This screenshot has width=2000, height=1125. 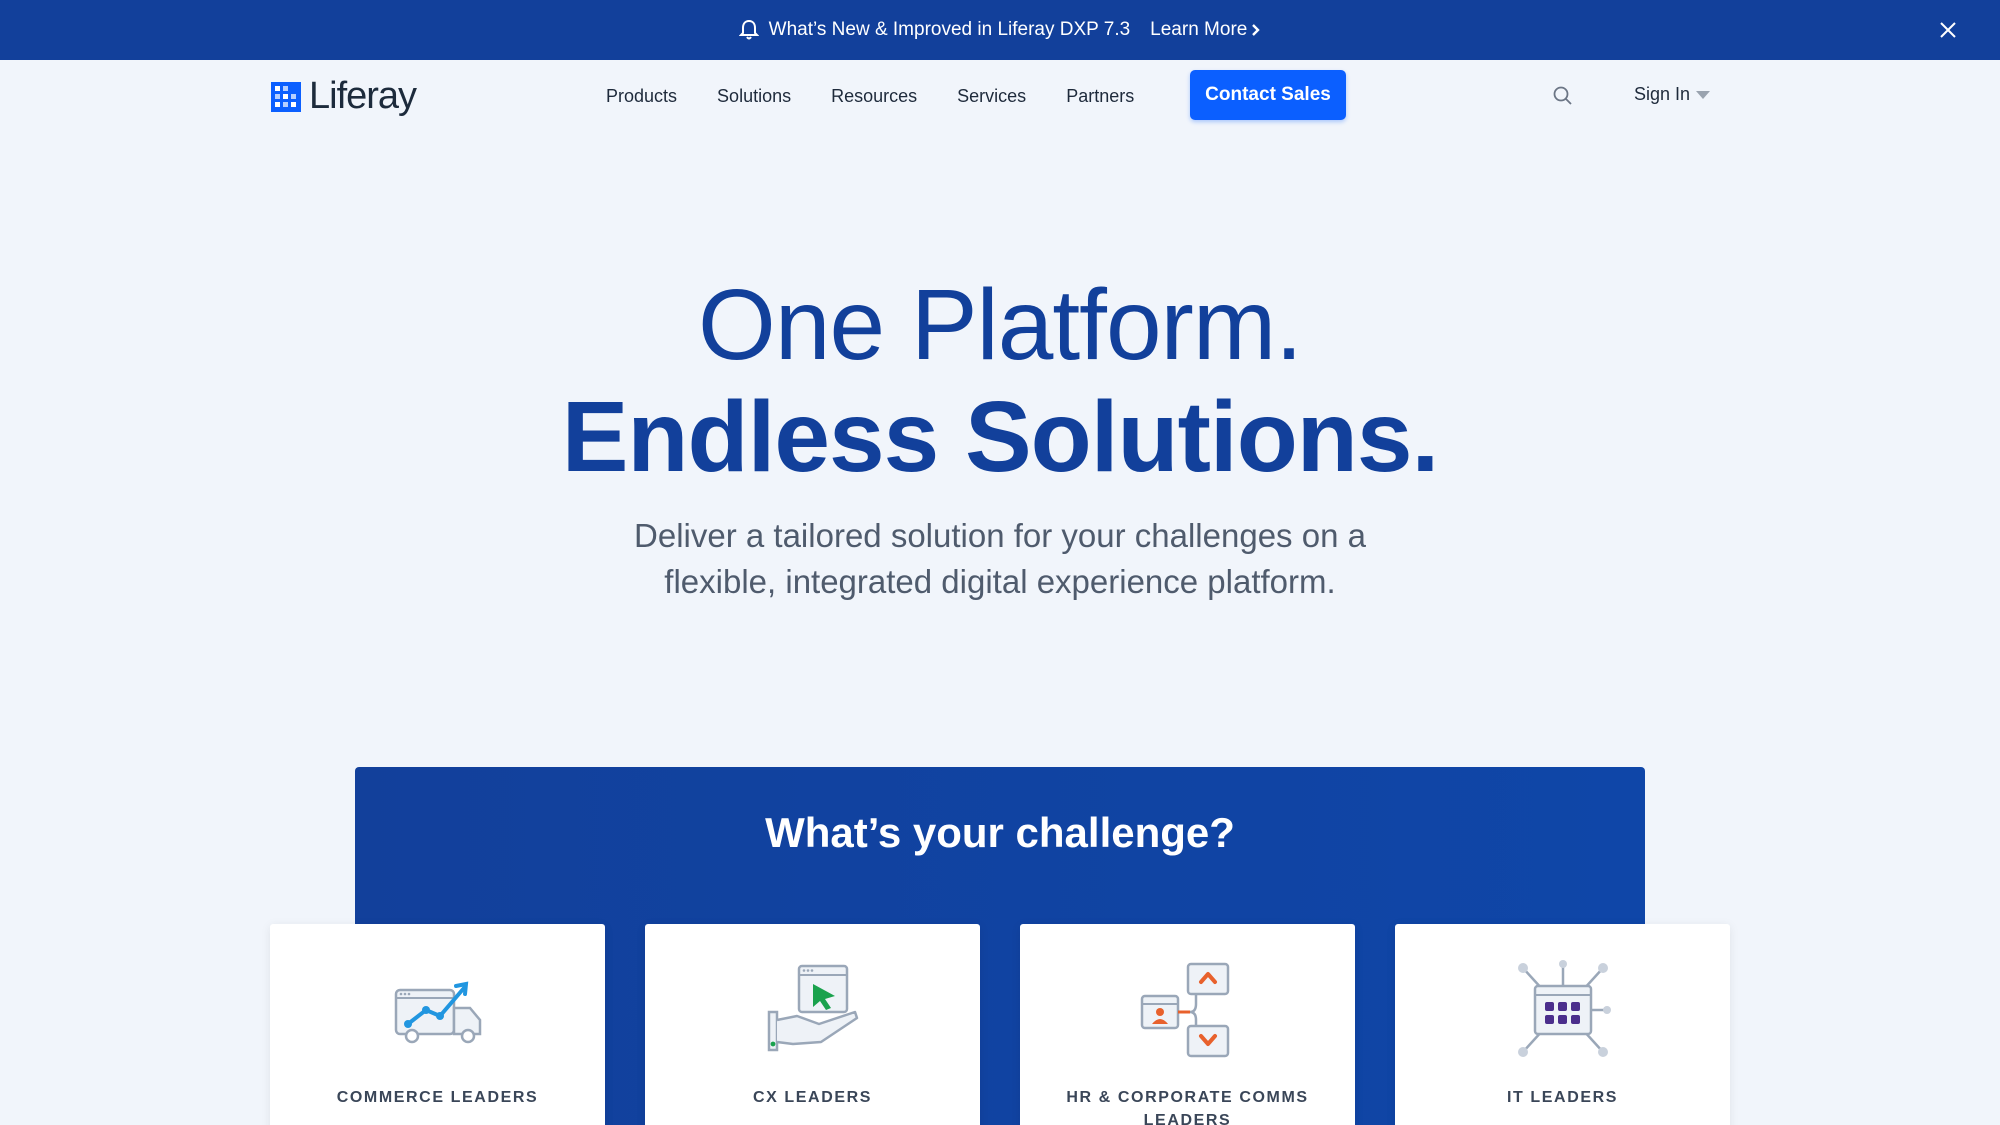 What do you see at coordinates (812, 1008) in the screenshot?
I see `hand-cursor-icon` at bounding box center [812, 1008].